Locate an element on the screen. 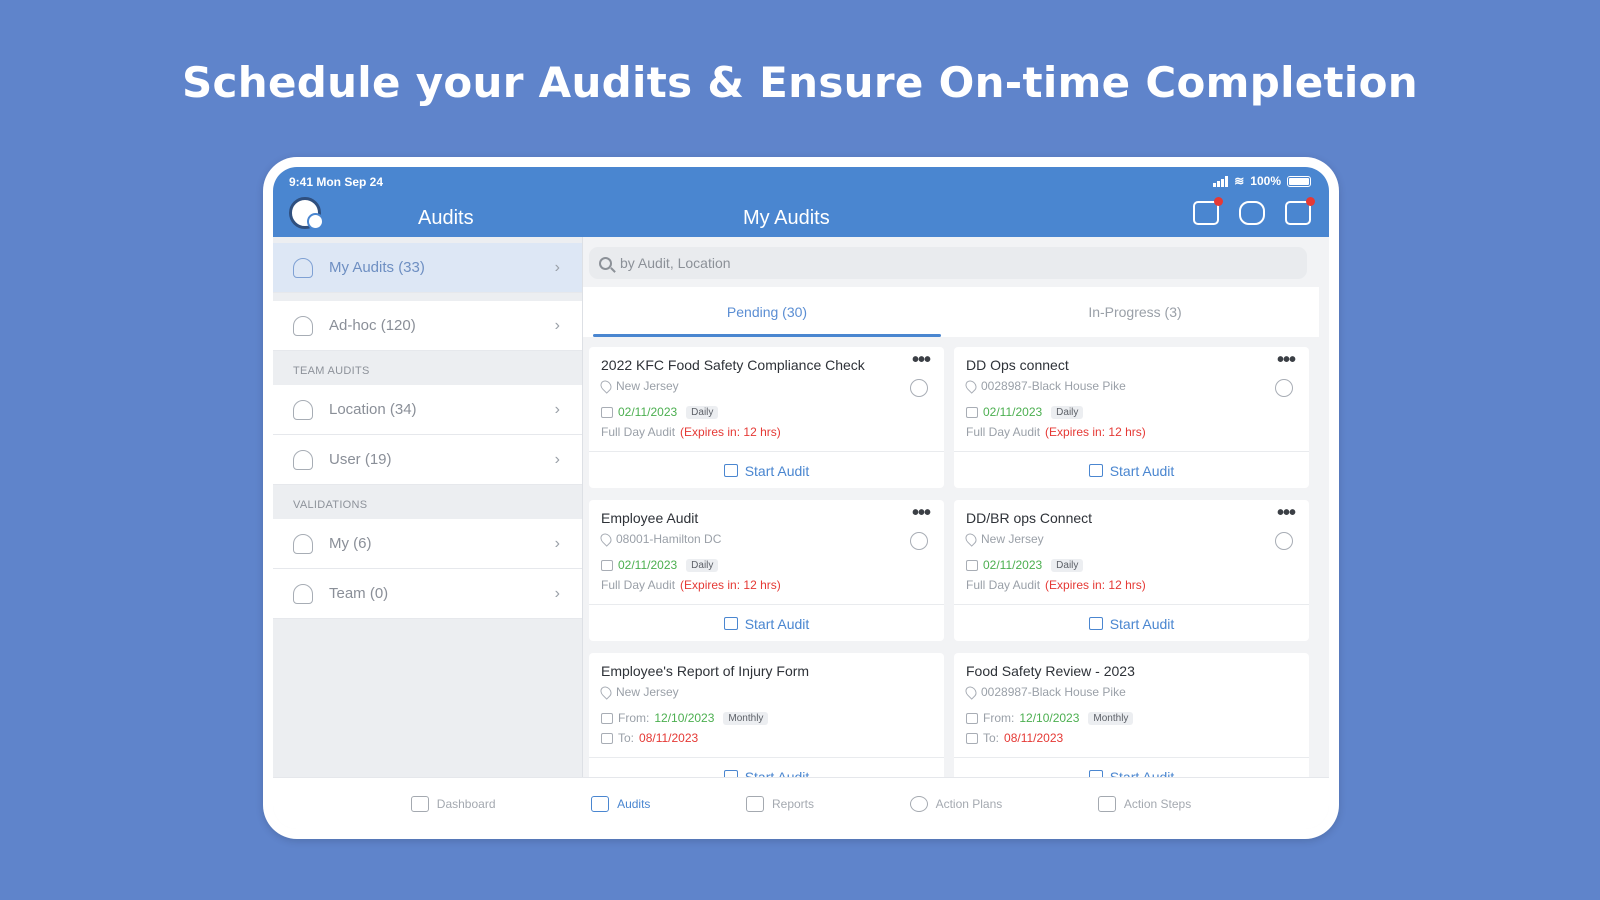 The image size is (1600, 900). calendar-notification-icon is located at coordinates (1300, 211).